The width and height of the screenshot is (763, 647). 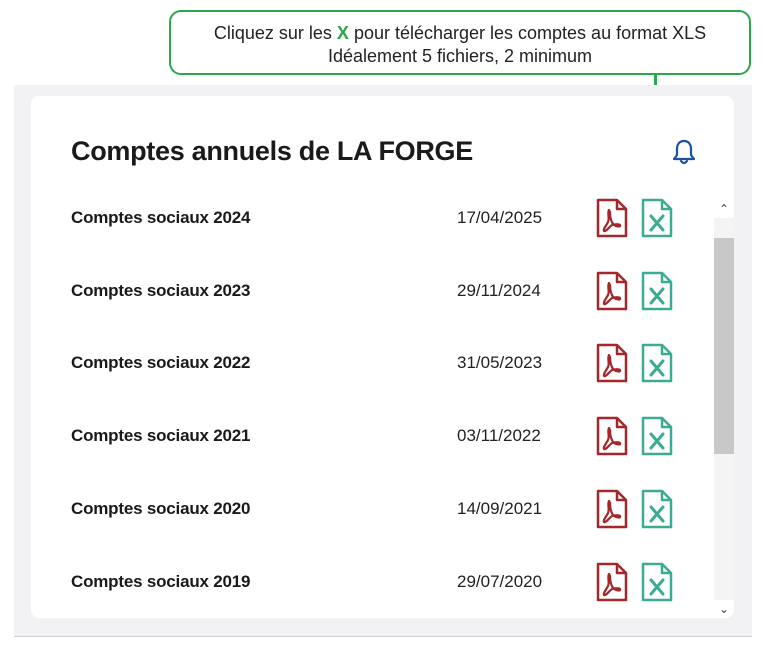 What do you see at coordinates (499, 290) in the screenshot?
I see `accounts-row-date: 29/11/2024` at bounding box center [499, 290].